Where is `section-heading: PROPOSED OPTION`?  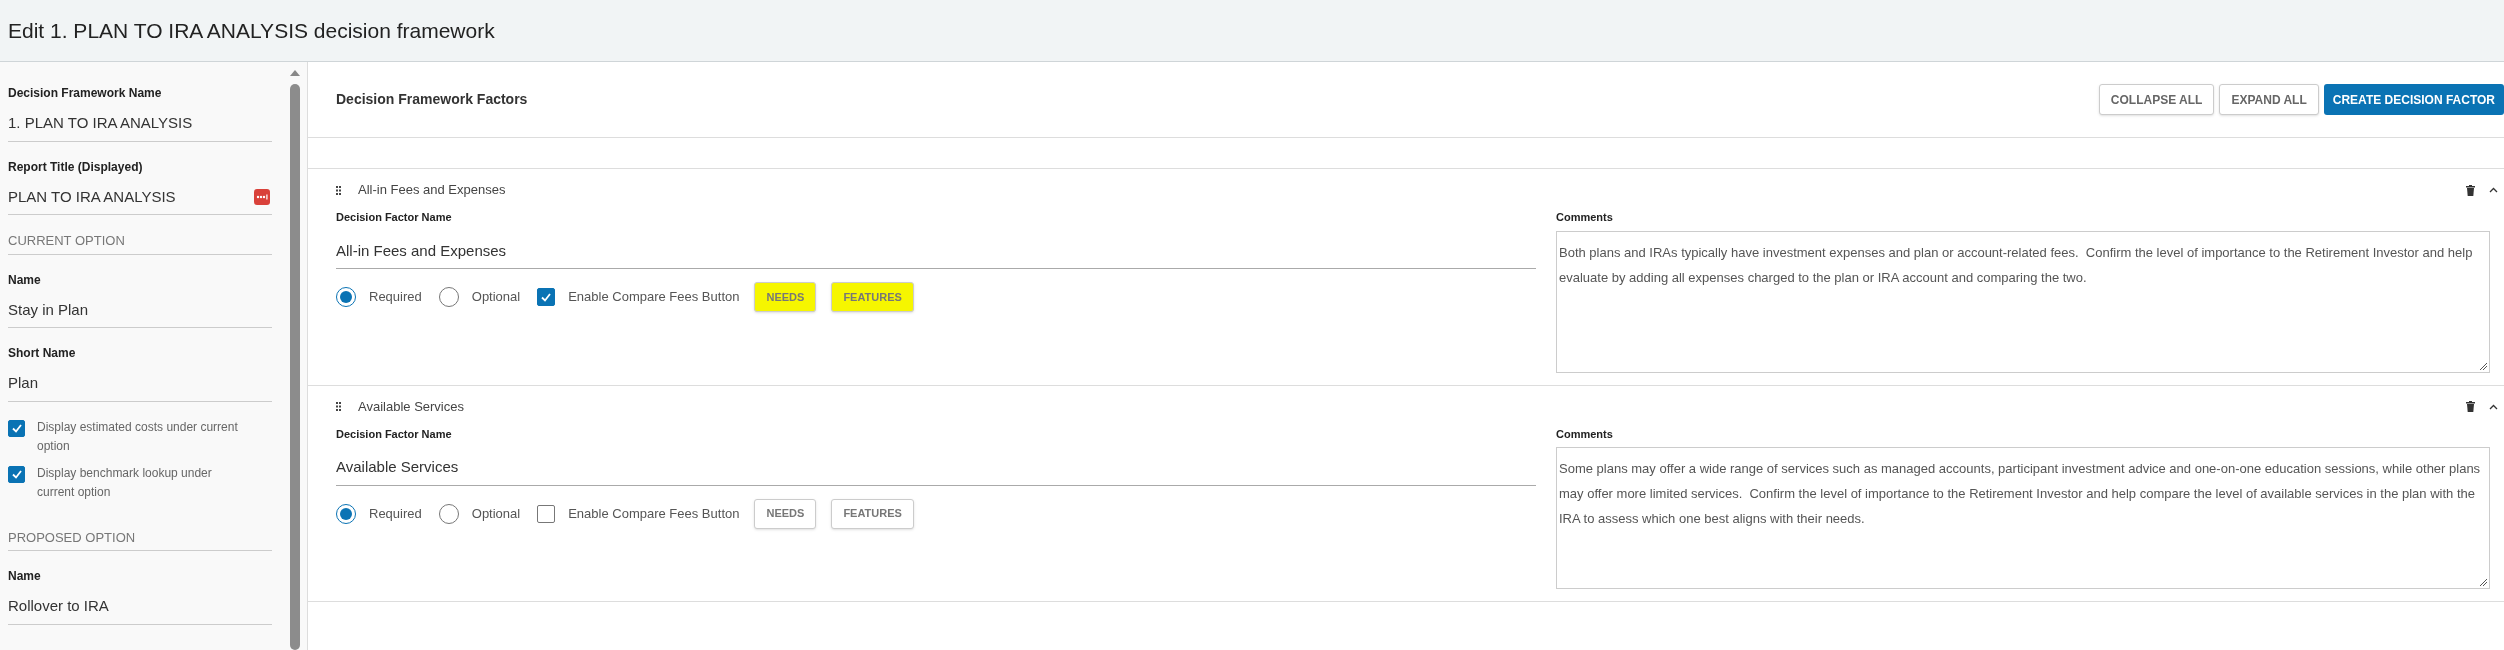 section-heading: PROPOSED OPTION is located at coordinates (140, 539).